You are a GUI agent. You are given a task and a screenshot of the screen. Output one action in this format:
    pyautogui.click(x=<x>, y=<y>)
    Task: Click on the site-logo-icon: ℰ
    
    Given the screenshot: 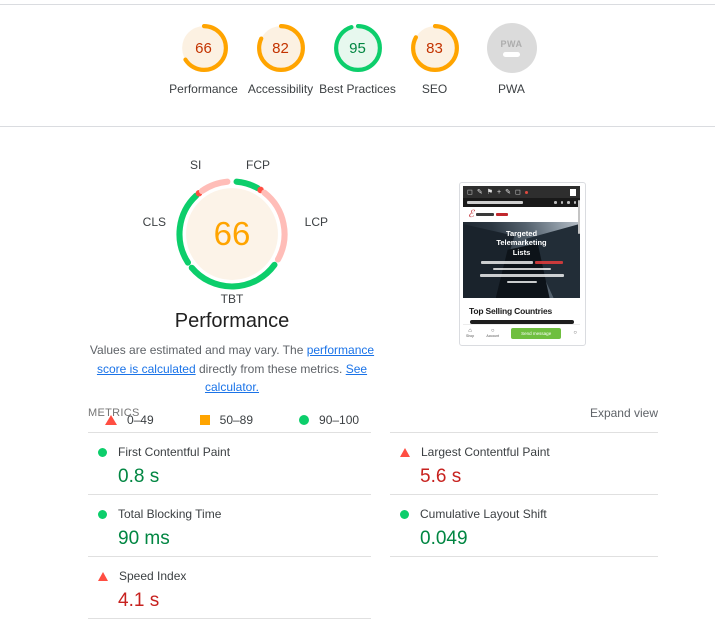 What is the action you would take?
    pyautogui.click(x=471, y=214)
    